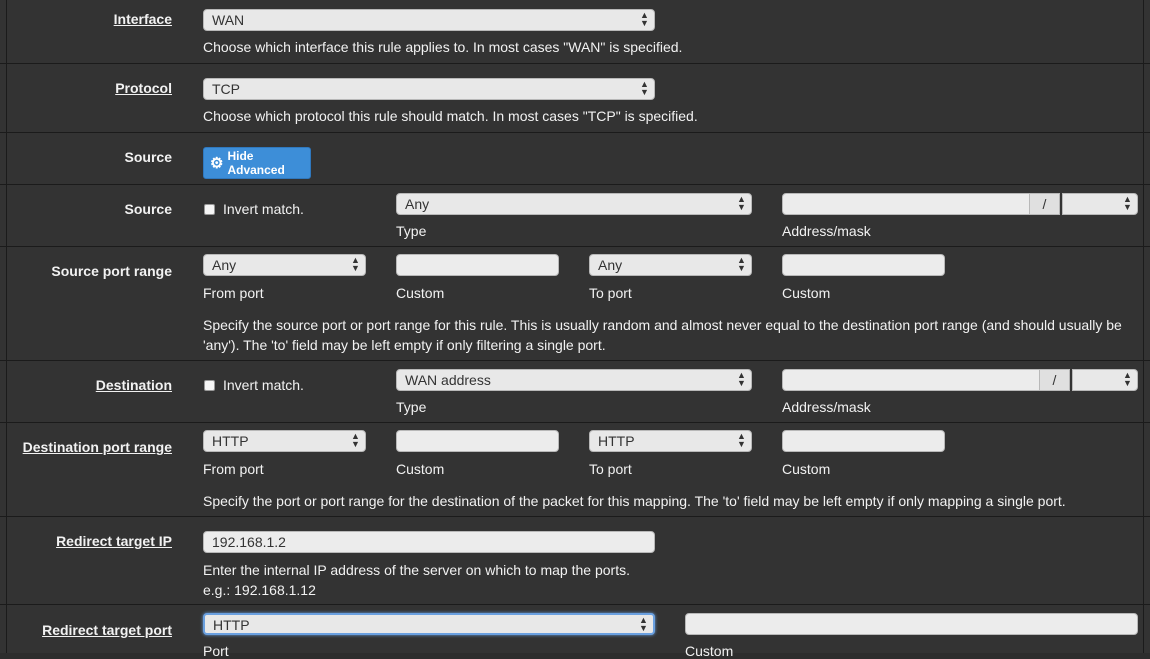  Describe the element at coordinates (226, 89) in the screenshot. I see `protocol-select-value: TCP` at that location.